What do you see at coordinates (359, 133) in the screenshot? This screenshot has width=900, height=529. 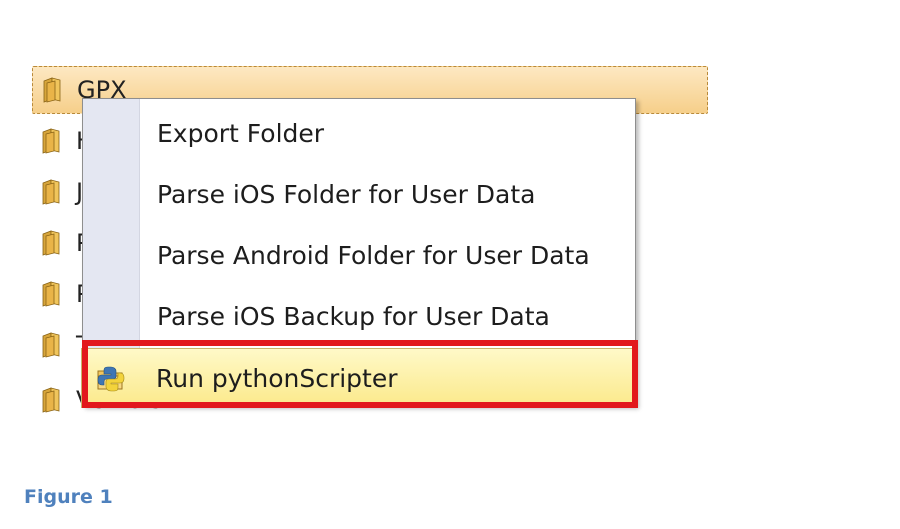 I see `menu-item-export-folder: Export Folder` at bounding box center [359, 133].